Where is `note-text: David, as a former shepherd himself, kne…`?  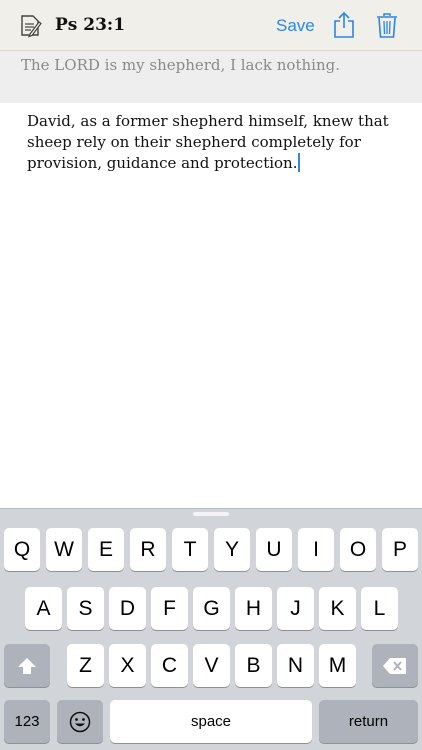 note-text: David, as a former shepherd himself, kne… is located at coordinates (217, 142).